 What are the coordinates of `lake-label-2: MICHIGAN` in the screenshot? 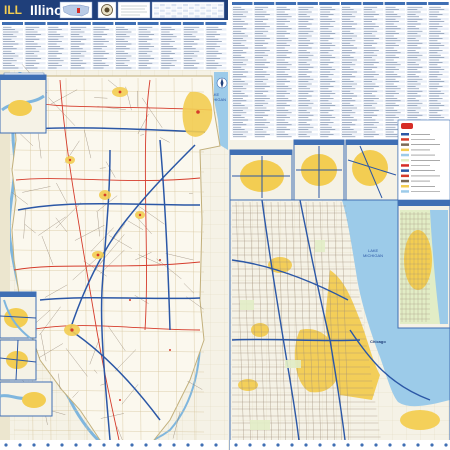 It's located at (373, 255).